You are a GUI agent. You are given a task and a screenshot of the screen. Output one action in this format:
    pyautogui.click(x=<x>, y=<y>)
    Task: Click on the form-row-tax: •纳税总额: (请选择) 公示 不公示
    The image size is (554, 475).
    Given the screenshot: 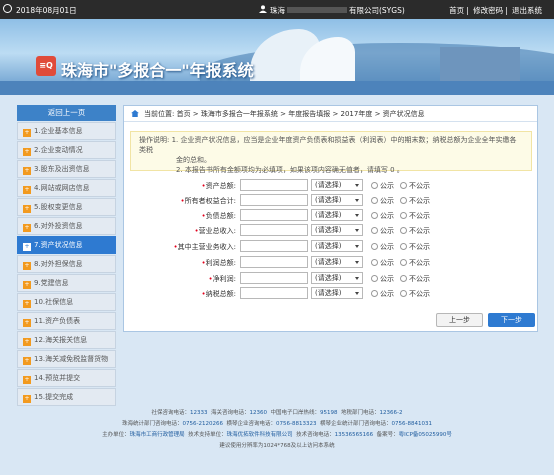 What is the action you would take?
    pyautogui.click(x=315, y=293)
    